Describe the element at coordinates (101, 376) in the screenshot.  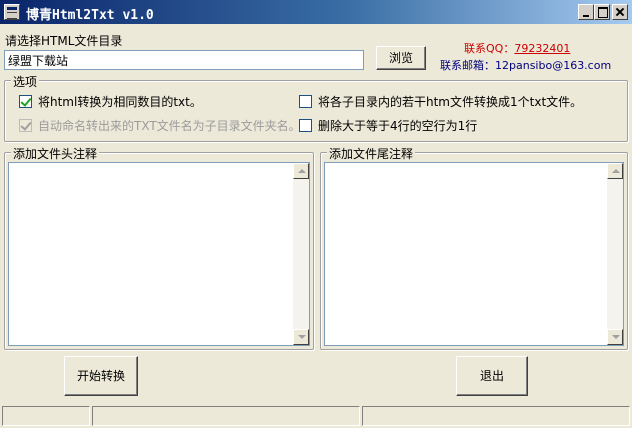
I see `start-convert-button: 开始转换` at that location.